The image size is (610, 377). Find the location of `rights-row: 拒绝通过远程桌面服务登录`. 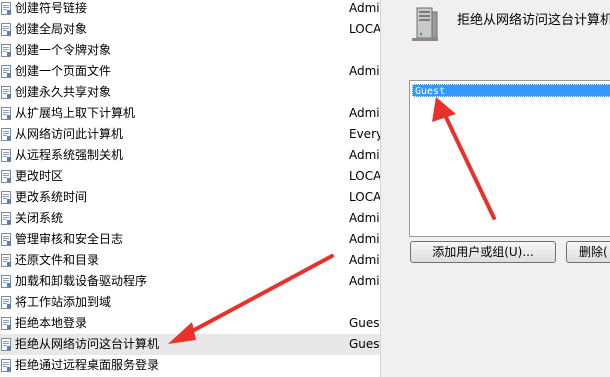

rights-row: 拒绝通过远程桌面服务登录 is located at coordinates (190, 365).